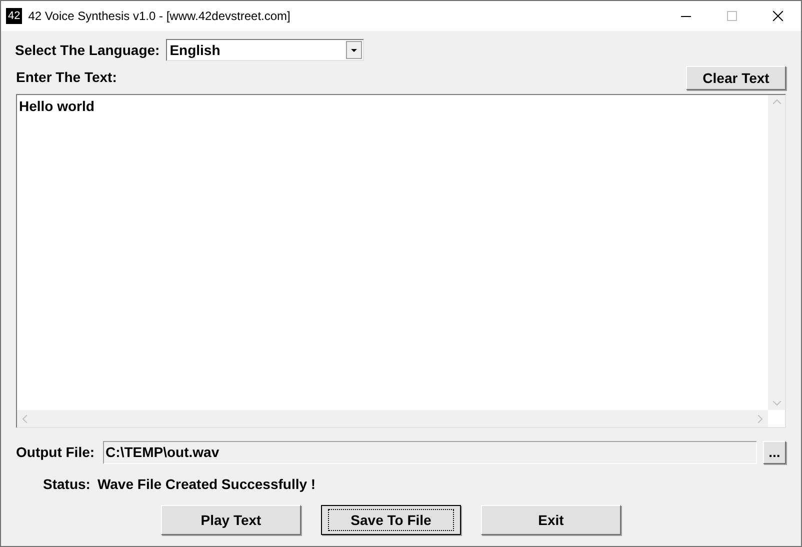  What do you see at coordinates (391, 520) in the screenshot?
I see `action-button: Save To File` at bounding box center [391, 520].